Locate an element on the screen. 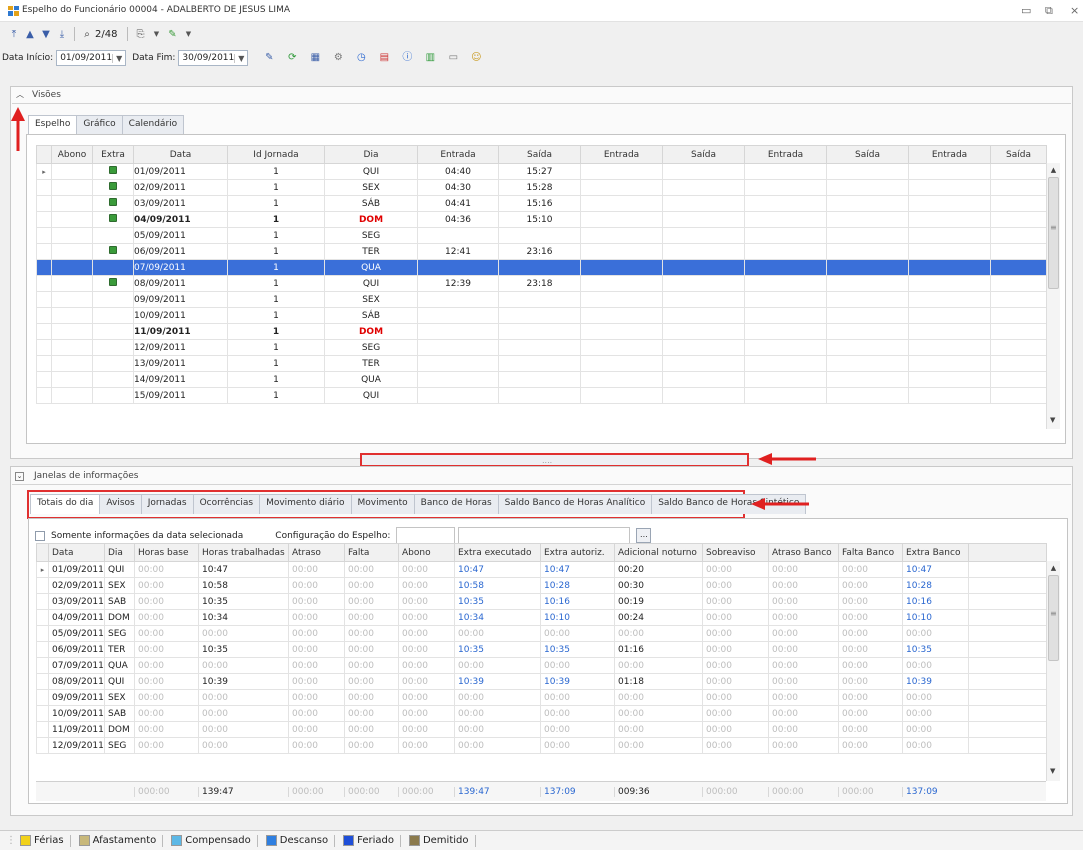  column-header: Dia is located at coordinates (371, 154).